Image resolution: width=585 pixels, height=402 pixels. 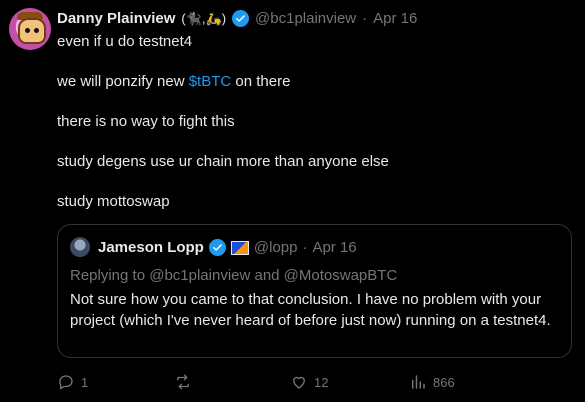 What do you see at coordinates (334, 247) in the screenshot?
I see `quote-date: Apr 16` at bounding box center [334, 247].